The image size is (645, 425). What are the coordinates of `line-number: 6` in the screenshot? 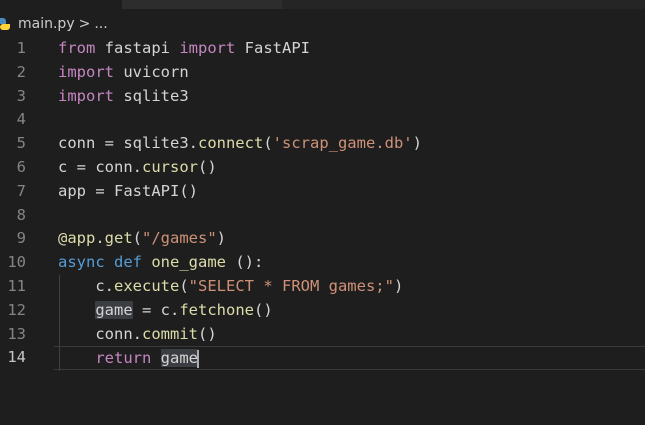 It's located at (21, 166).